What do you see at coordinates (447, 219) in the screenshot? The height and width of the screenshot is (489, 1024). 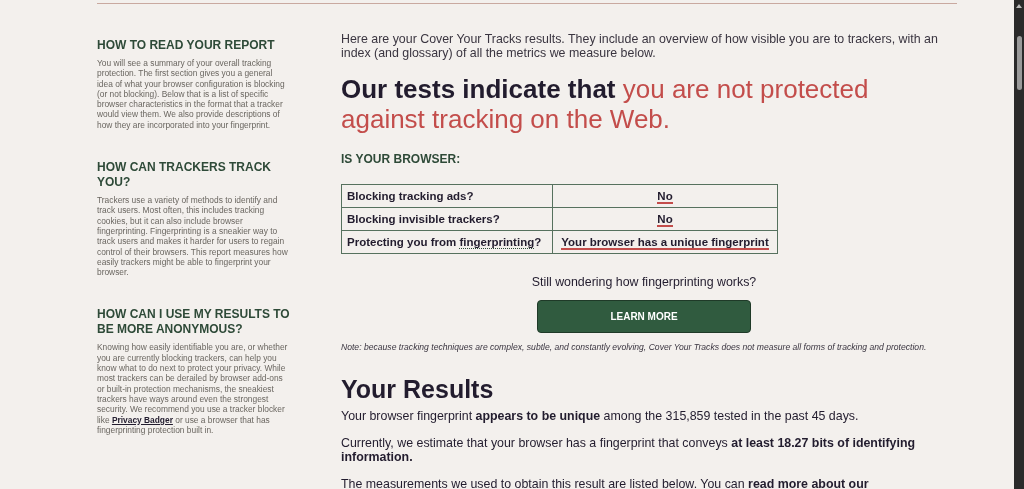 I see `table-cell: Blocking invisible trackers?` at bounding box center [447, 219].